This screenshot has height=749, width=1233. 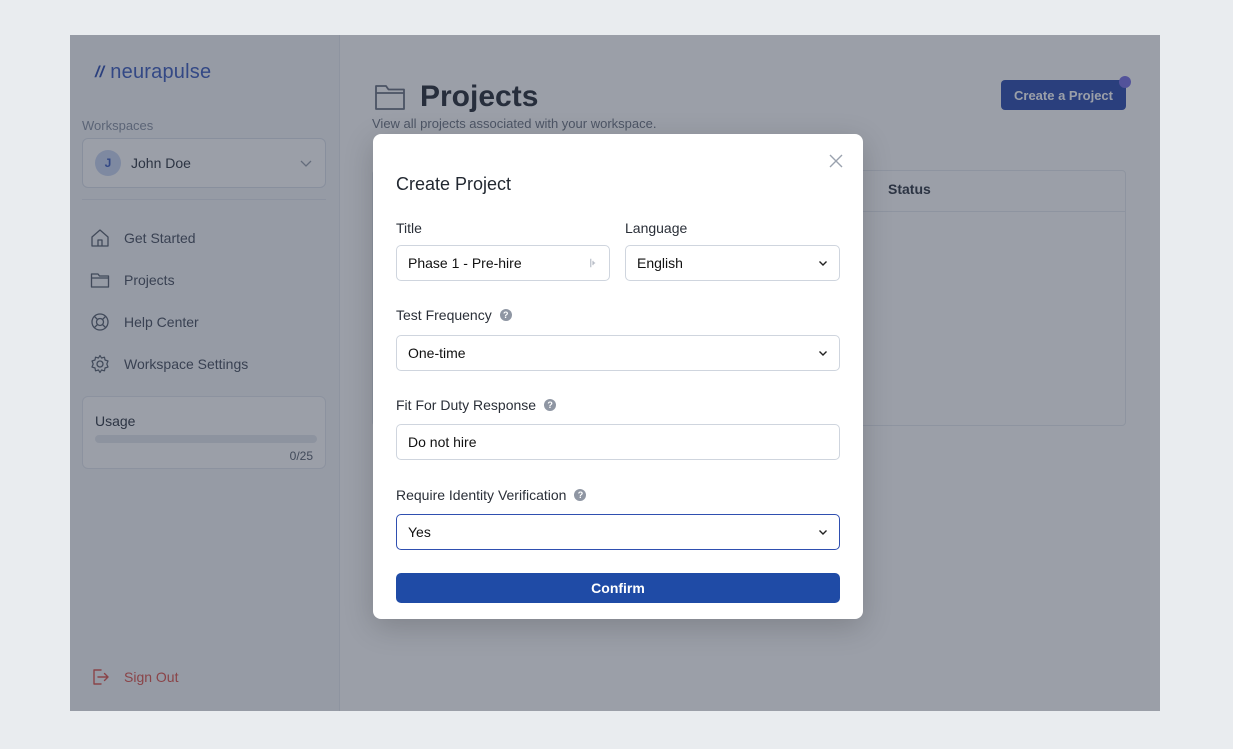 I want to click on test-frequency-label: Test Frequency ?, so click(x=454, y=315).